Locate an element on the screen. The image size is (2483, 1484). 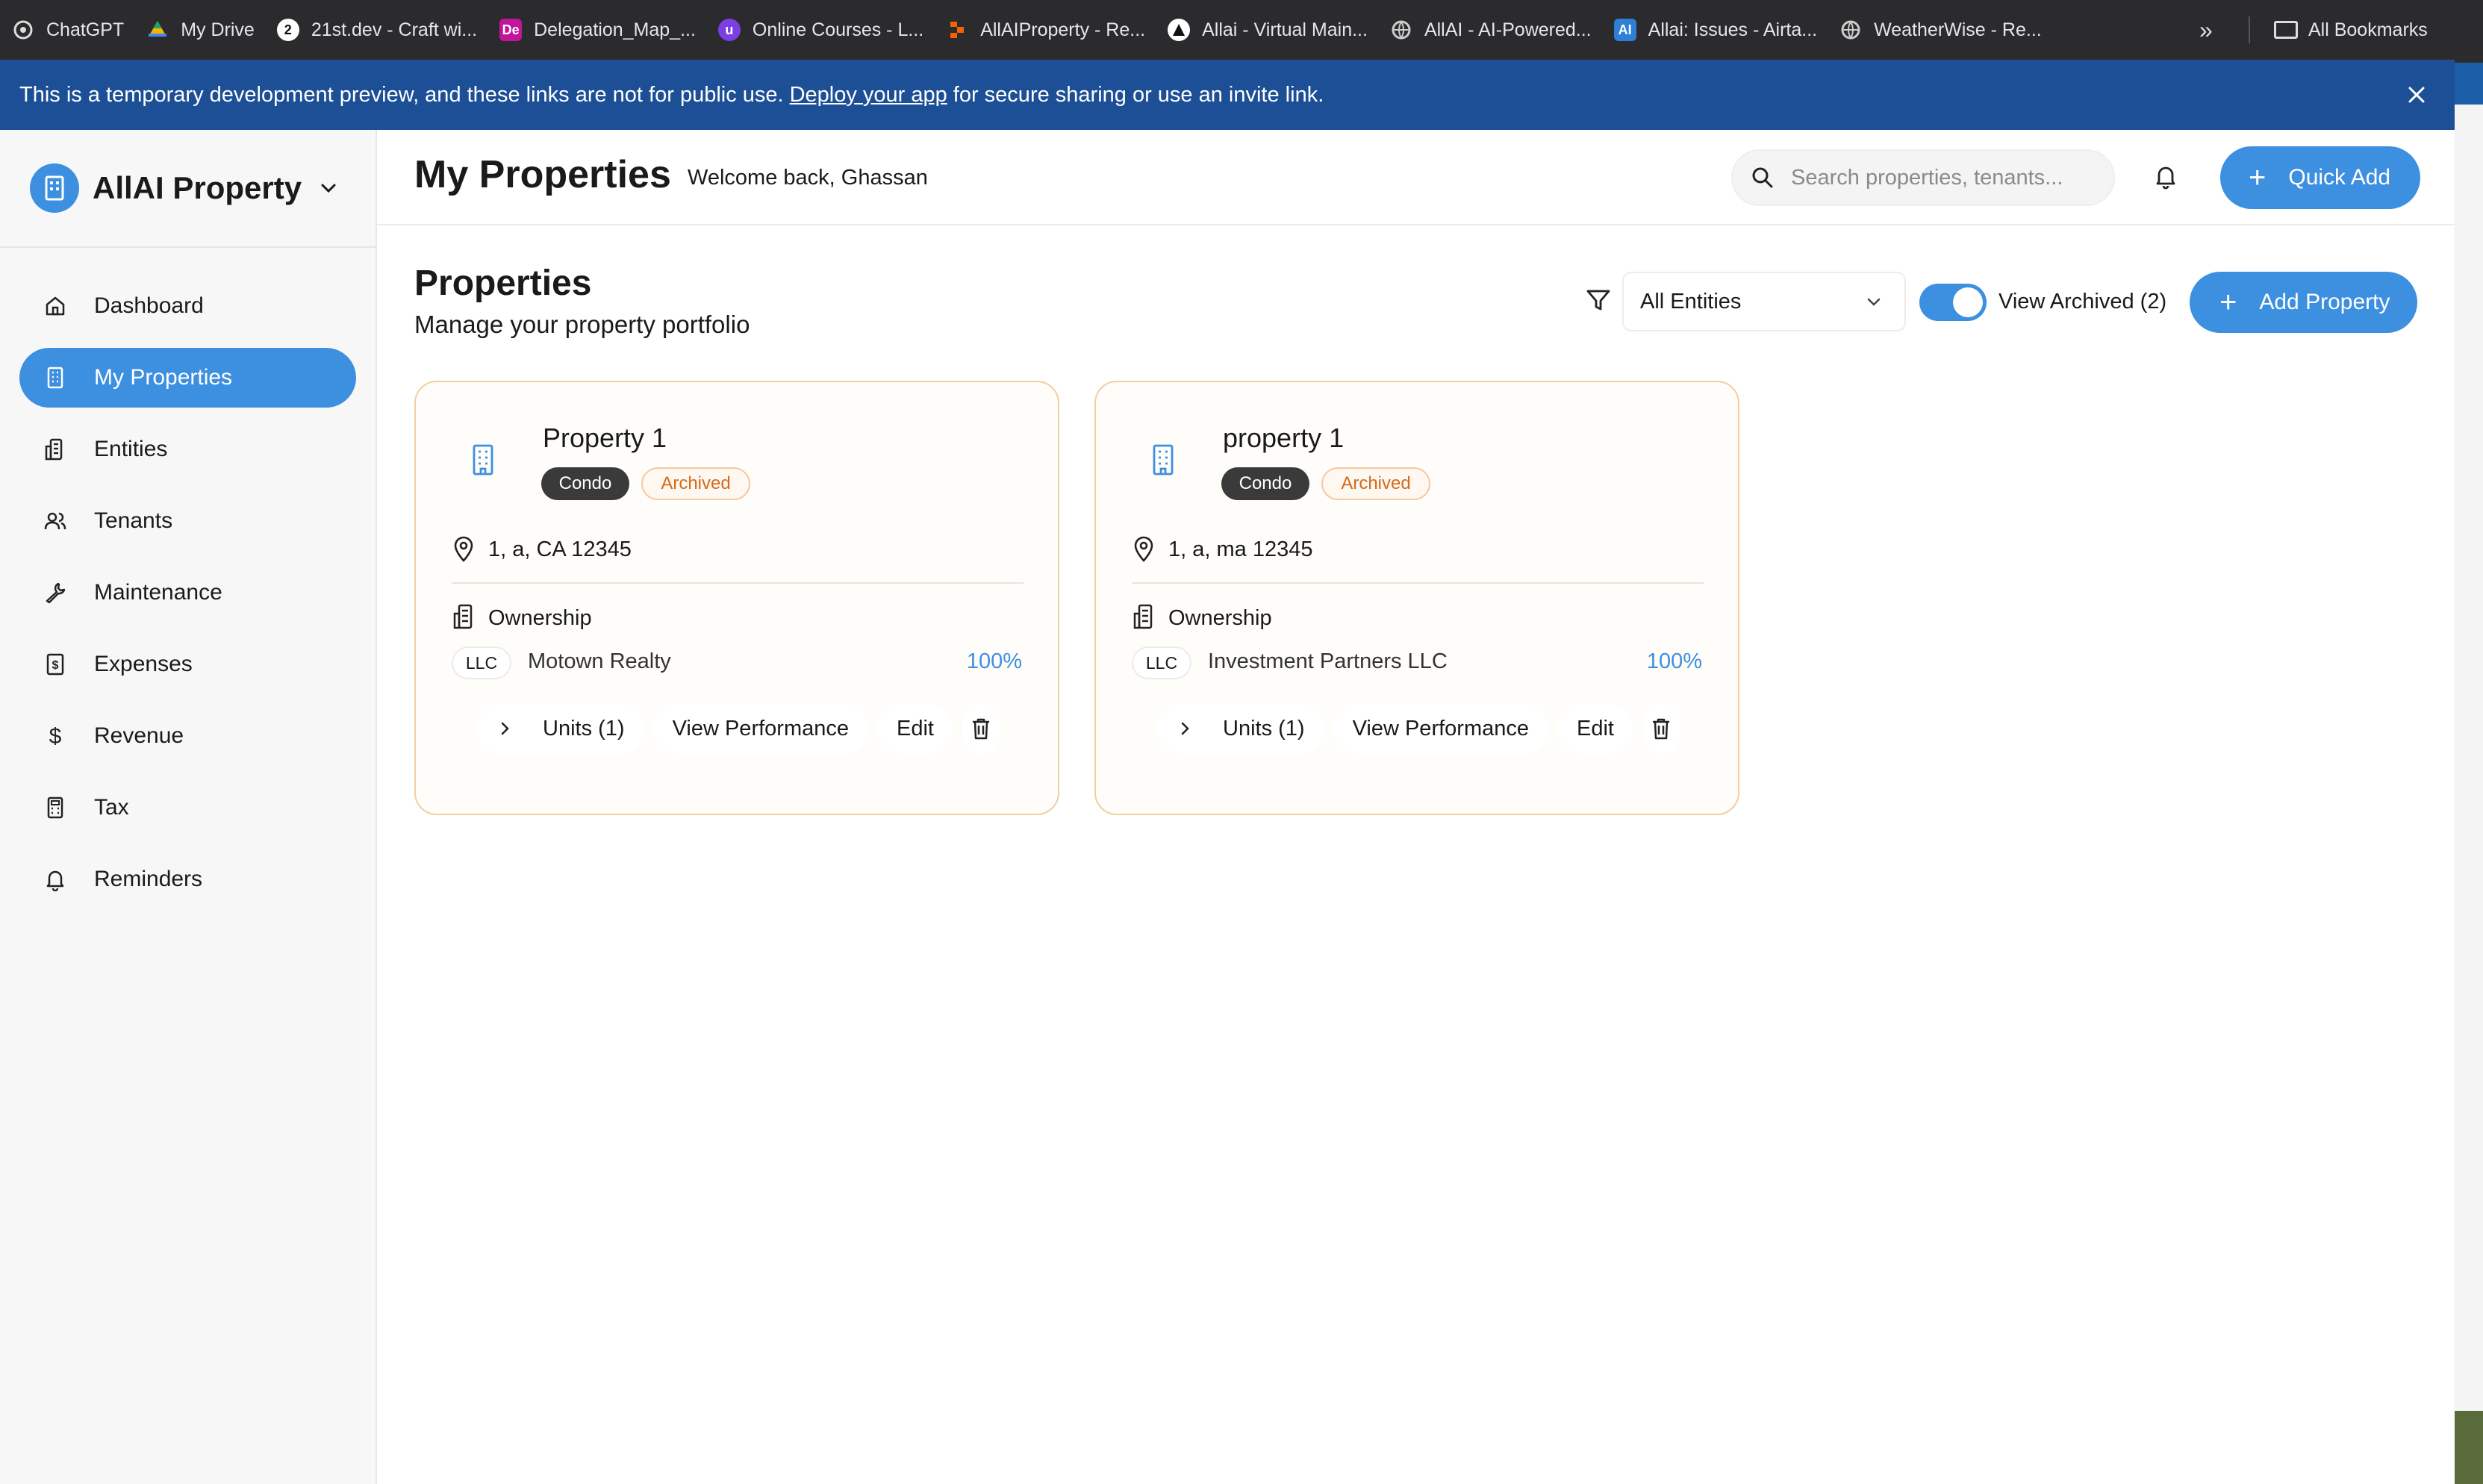
sidebar-item-tenants: Tenants is located at coordinates (188, 521).